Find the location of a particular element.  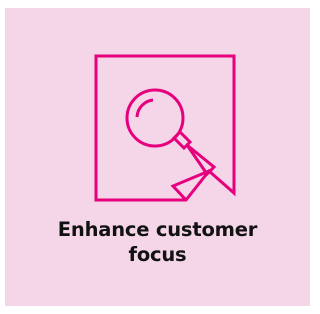

lens-highlight is located at coordinates (144, 108).